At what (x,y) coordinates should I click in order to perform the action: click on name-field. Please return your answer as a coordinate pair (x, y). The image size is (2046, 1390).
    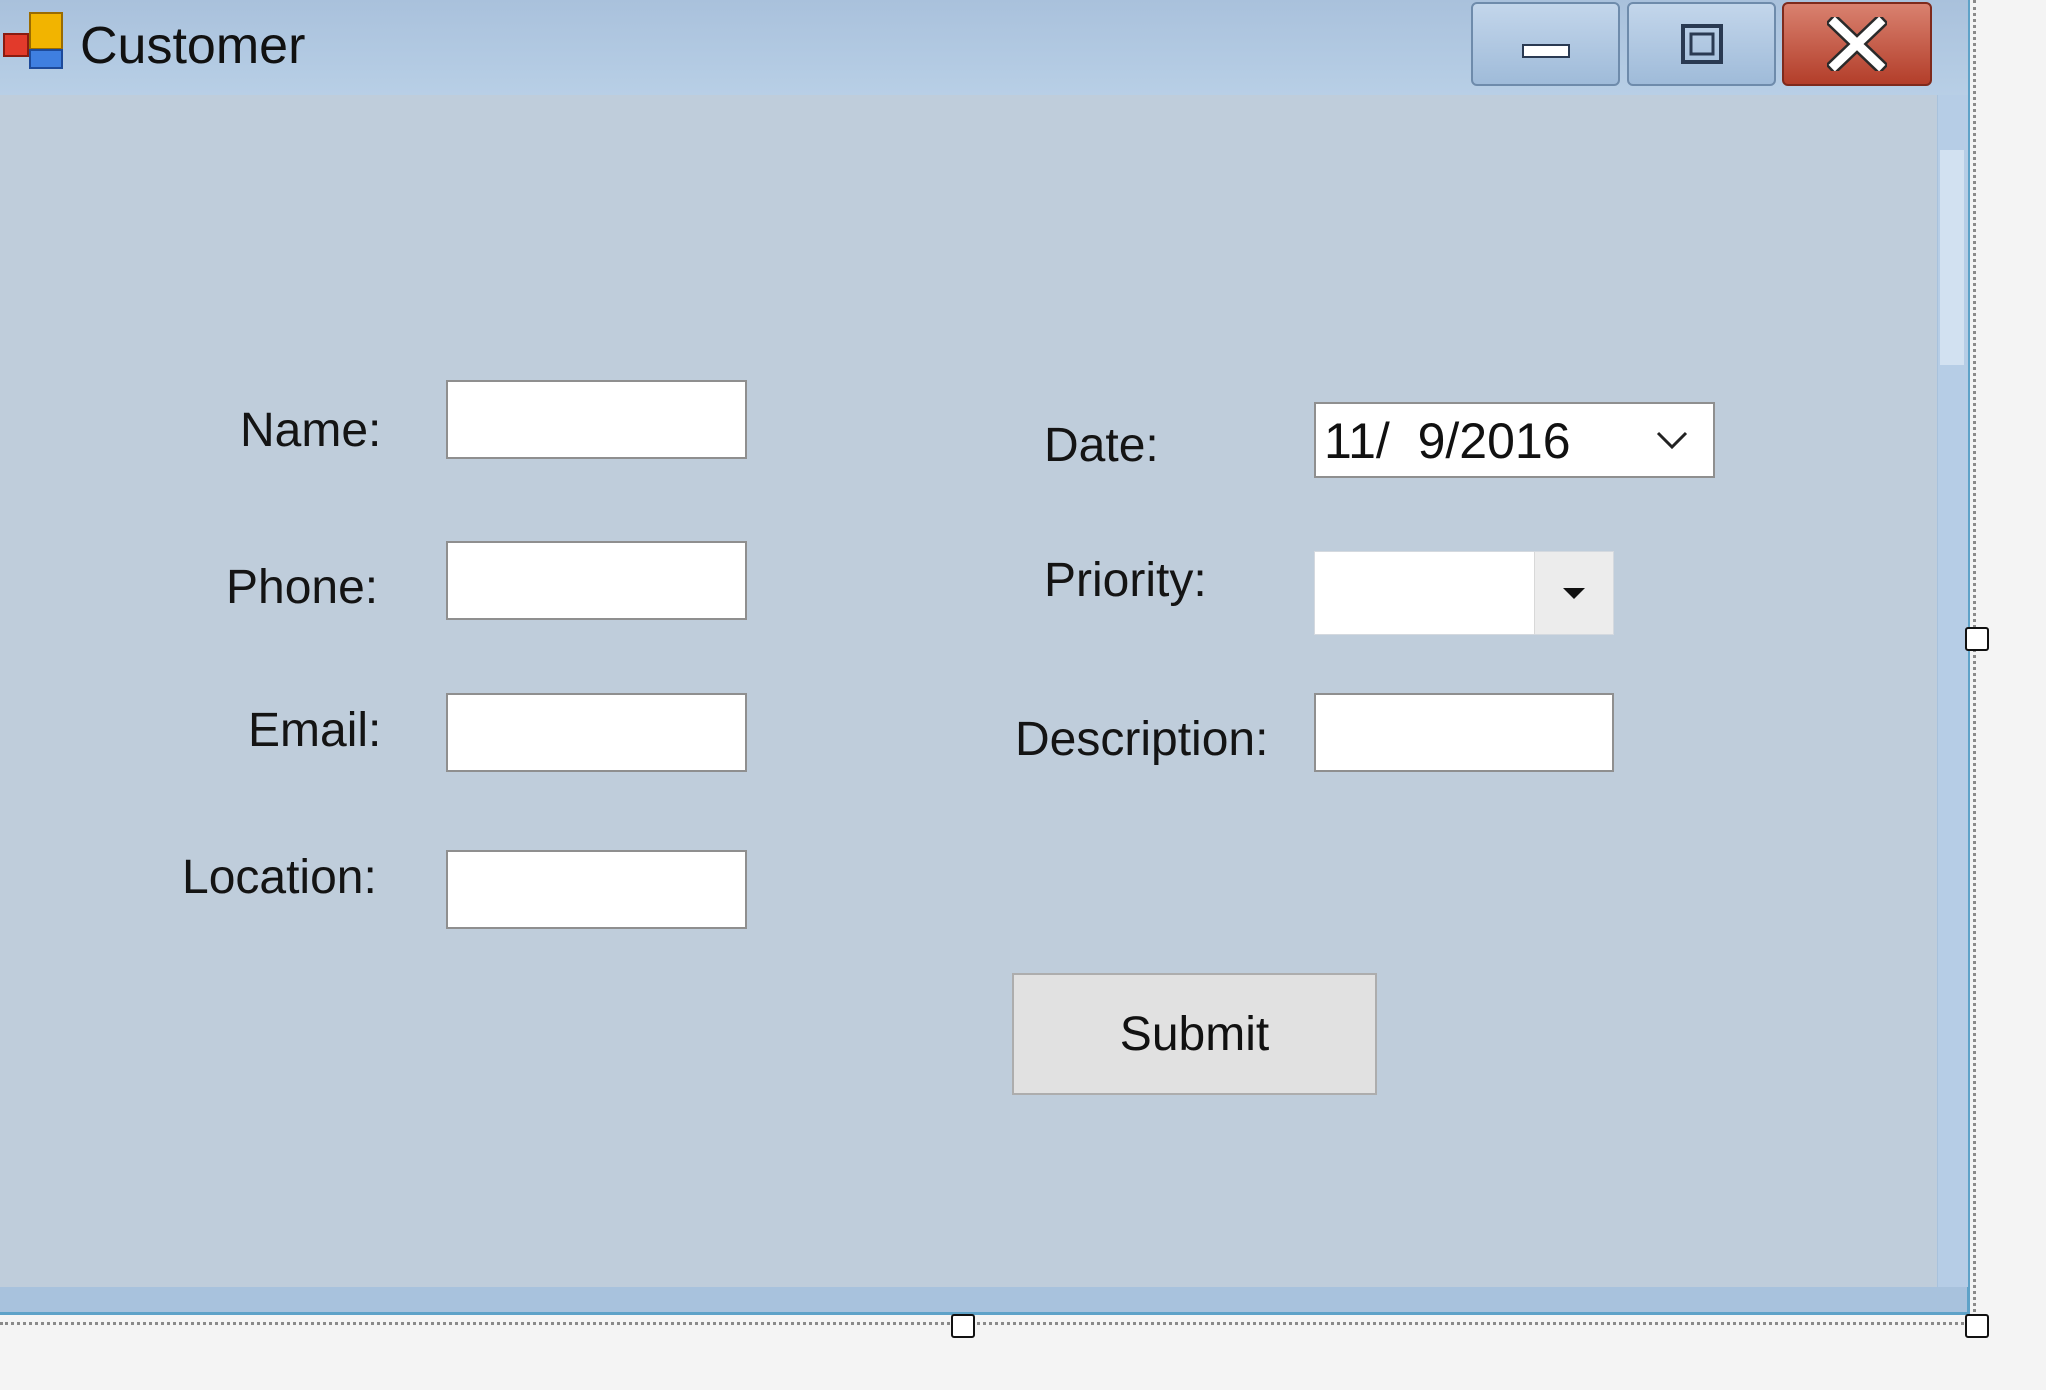
    Looking at the image, I should click on (596, 419).